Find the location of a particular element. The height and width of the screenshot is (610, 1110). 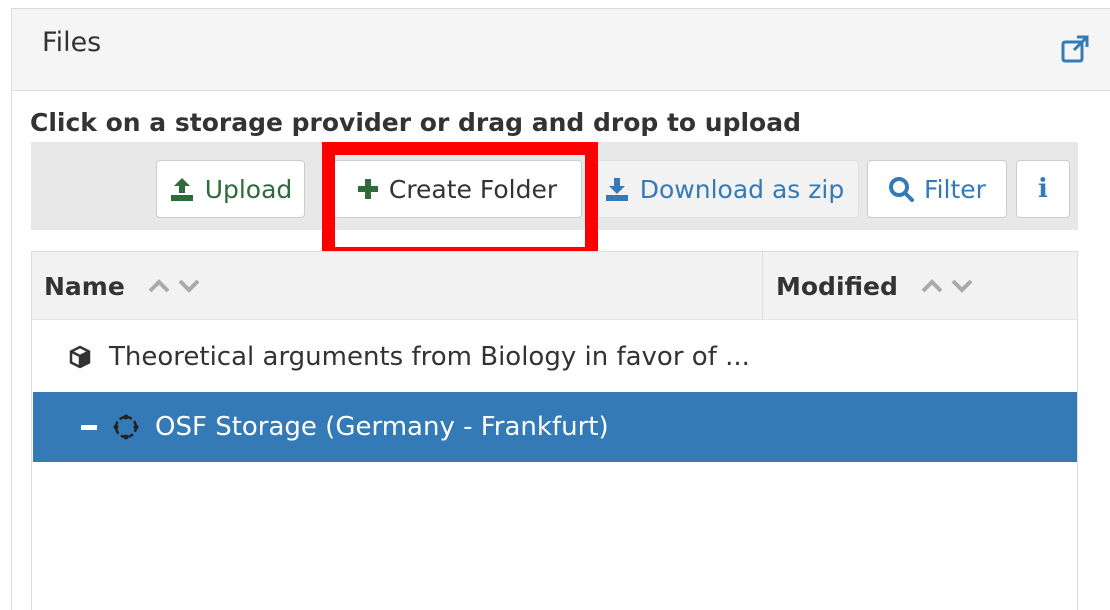

storage-provider-icon is located at coordinates (126, 427).